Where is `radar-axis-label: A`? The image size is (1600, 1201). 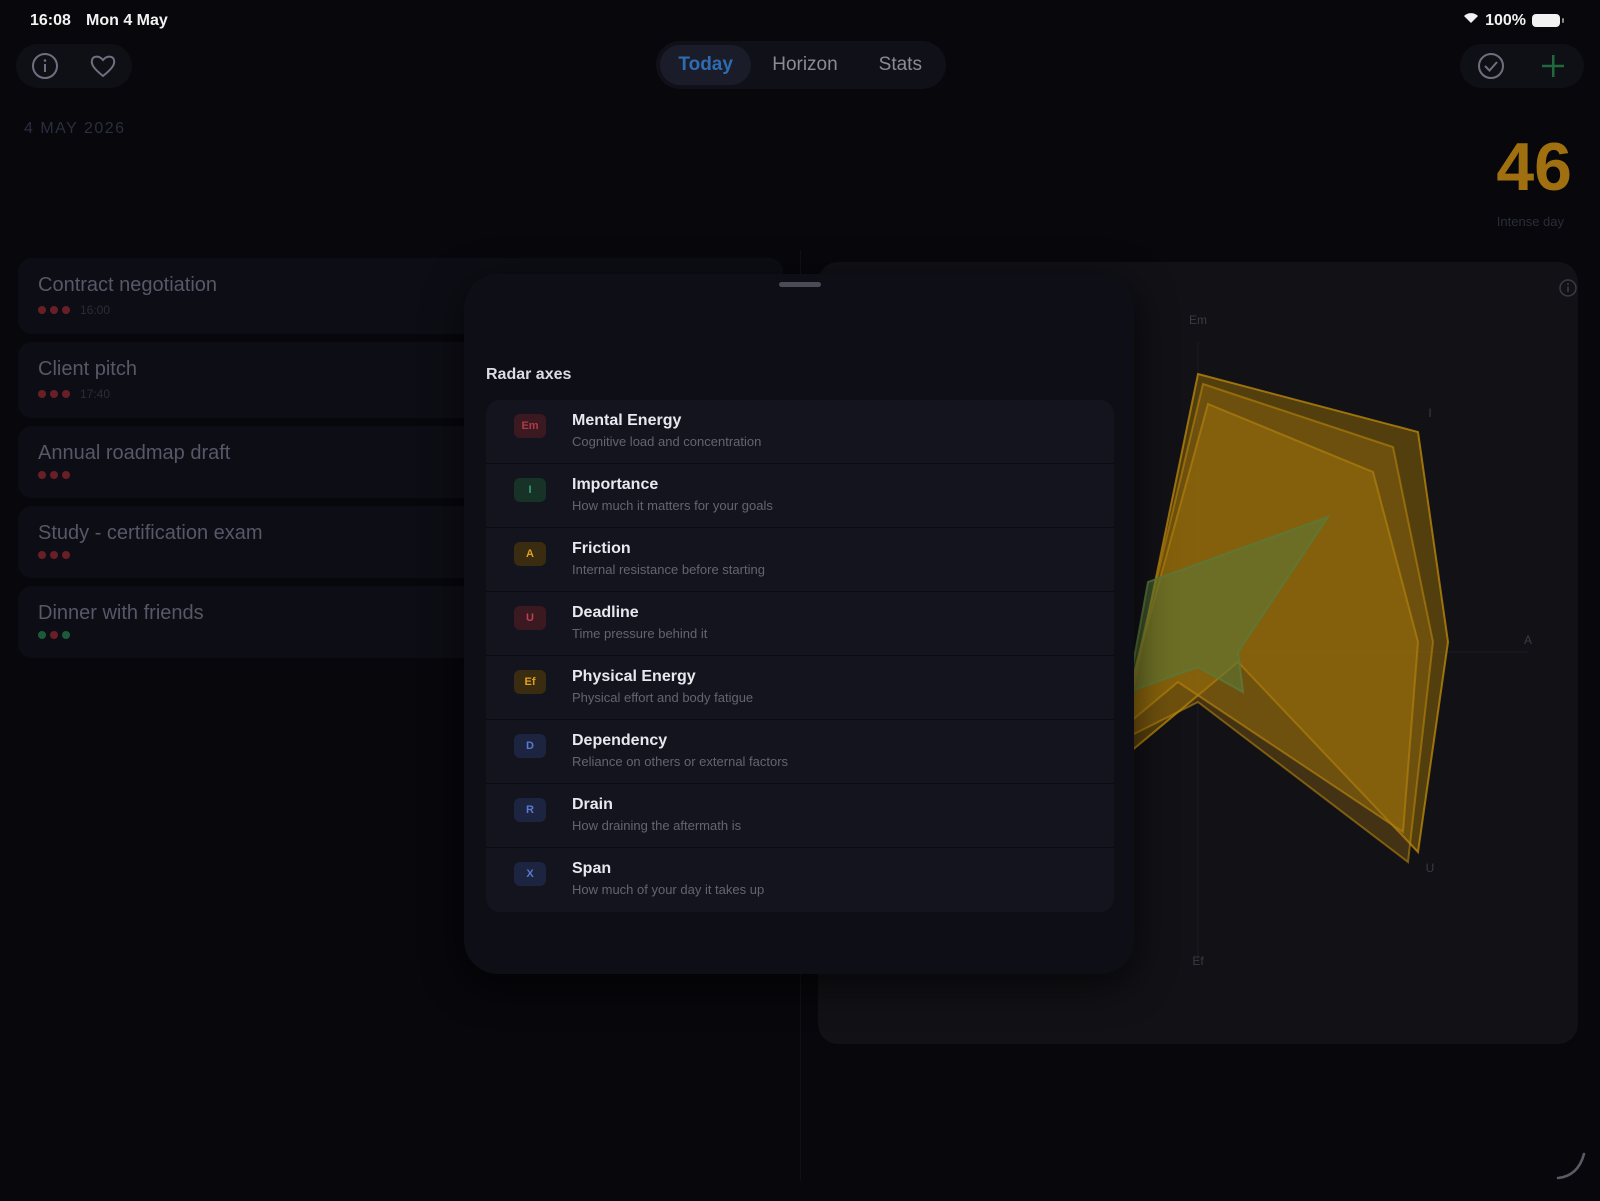
radar-axis-label: A is located at coordinates (1528, 640).